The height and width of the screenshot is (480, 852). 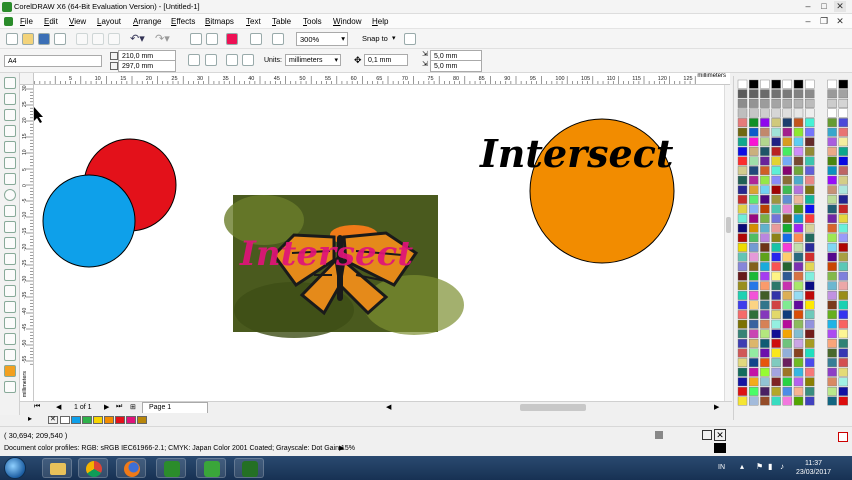 What do you see at coordinates (322, 39) in the screenshot?
I see `zoom-level-select: 300% ▾` at bounding box center [322, 39].